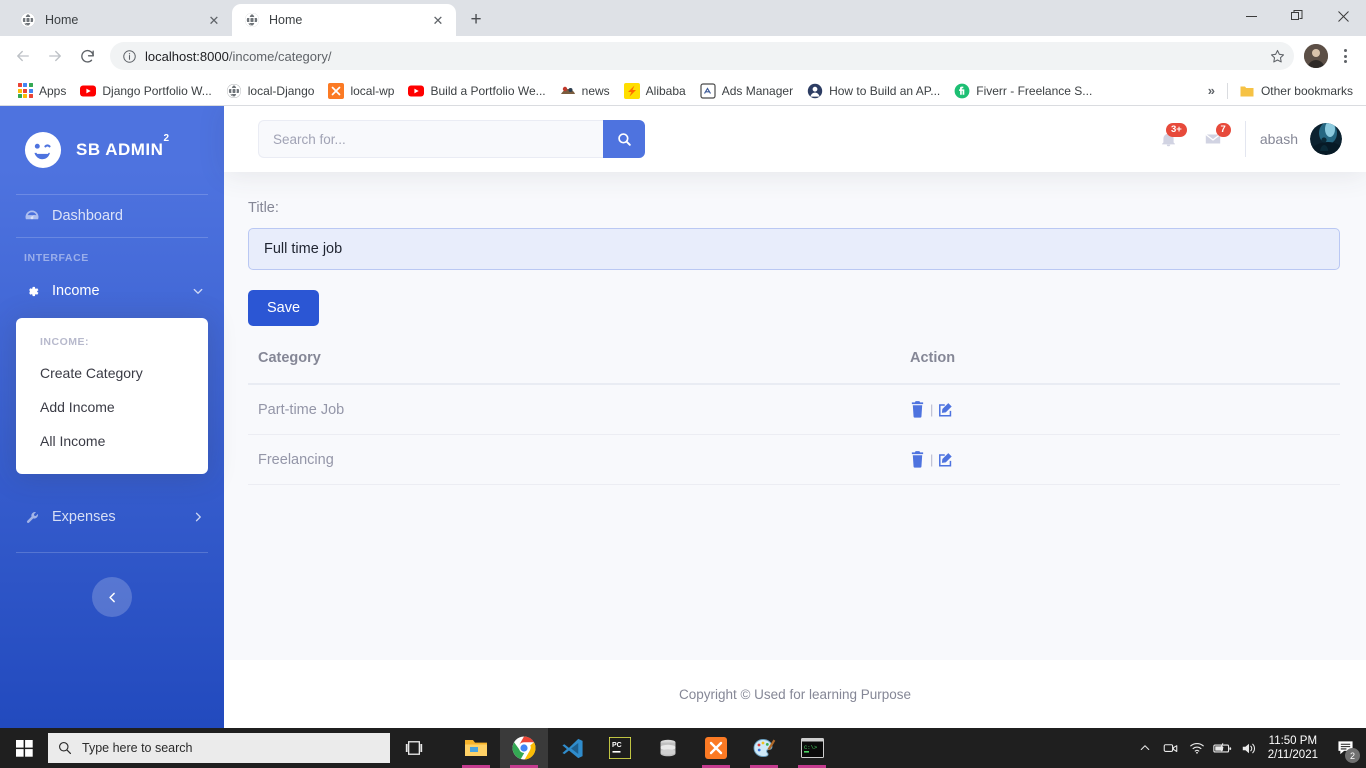  What do you see at coordinates (84, 517) in the screenshot?
I see `sidebar-item-label: Expenses` at bounding box center [84, 517].